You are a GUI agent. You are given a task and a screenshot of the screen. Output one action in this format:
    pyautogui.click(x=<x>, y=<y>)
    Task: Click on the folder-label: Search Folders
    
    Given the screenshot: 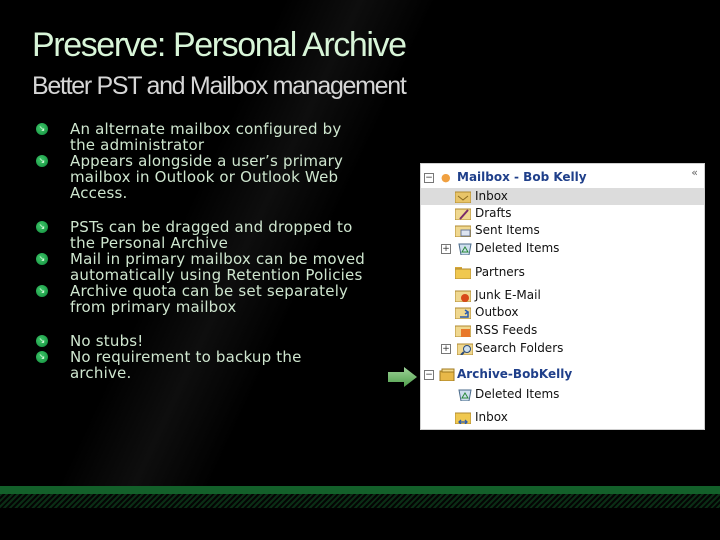 What is the action you would take?
    pyautogui.click(x=519, y=348)
    